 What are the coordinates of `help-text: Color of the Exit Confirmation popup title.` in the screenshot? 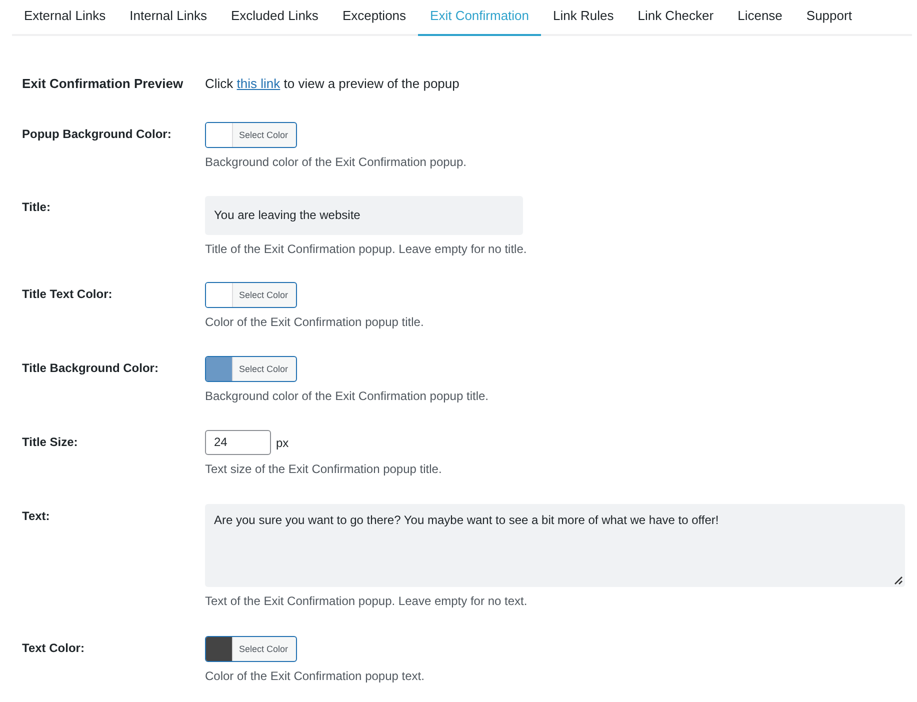 It's located at (315, 322).